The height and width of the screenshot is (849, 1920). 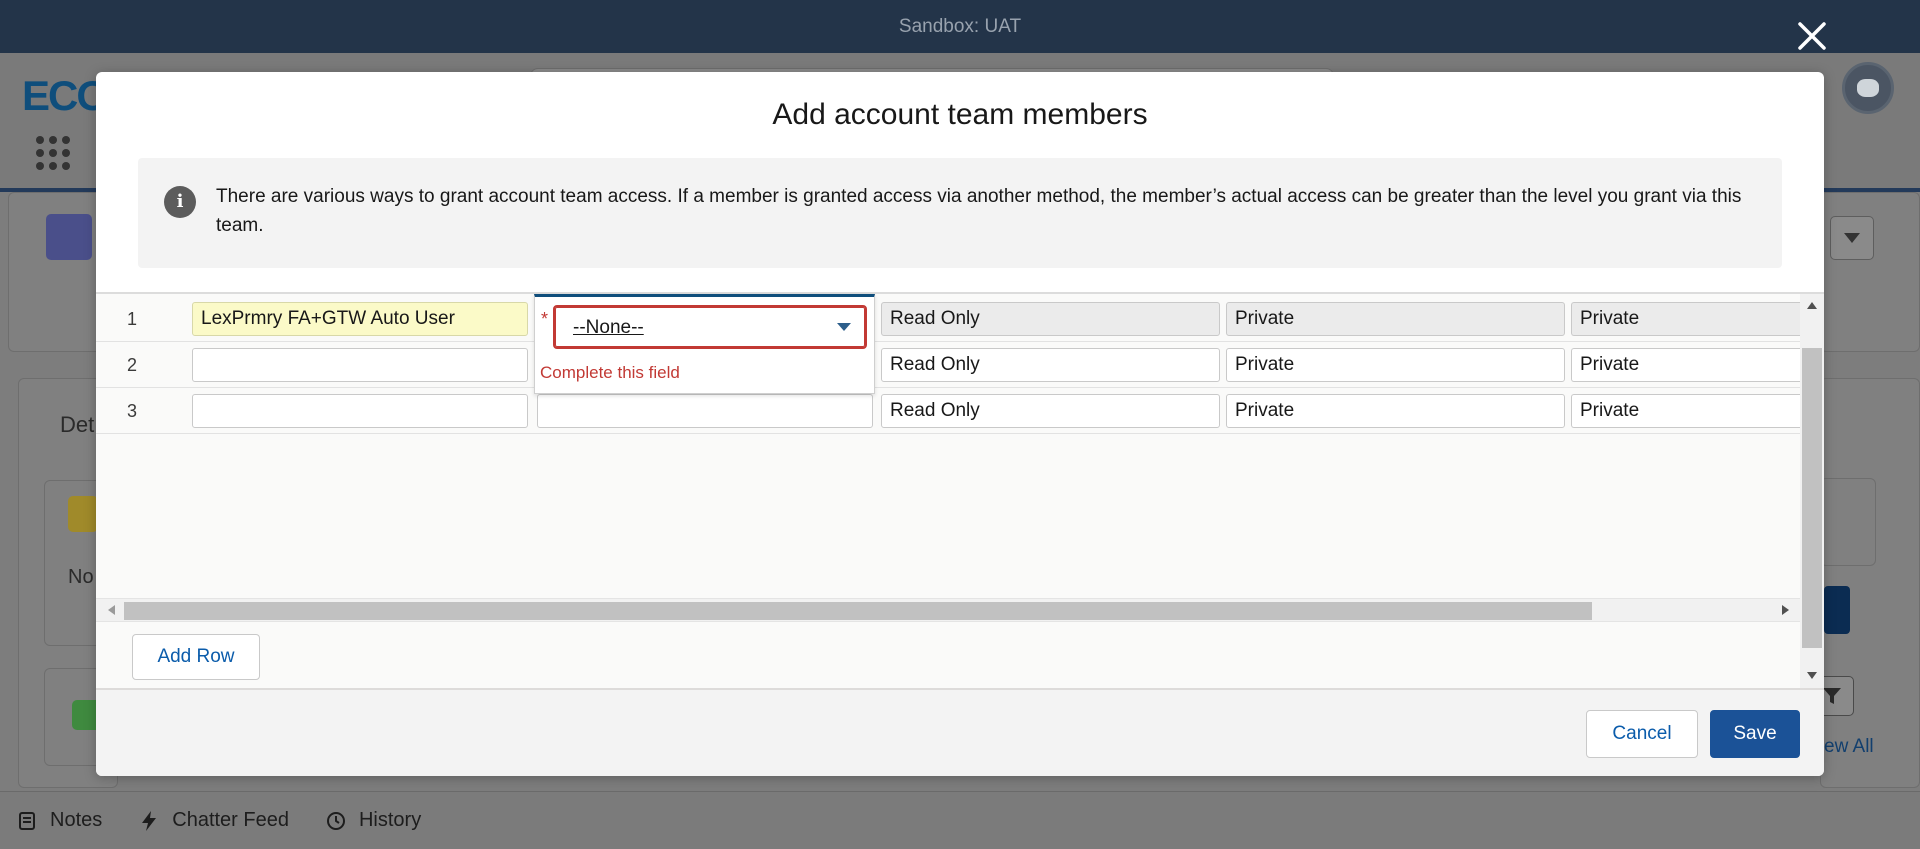 I want to click on info-icon: i, so click(x=180, y=202).